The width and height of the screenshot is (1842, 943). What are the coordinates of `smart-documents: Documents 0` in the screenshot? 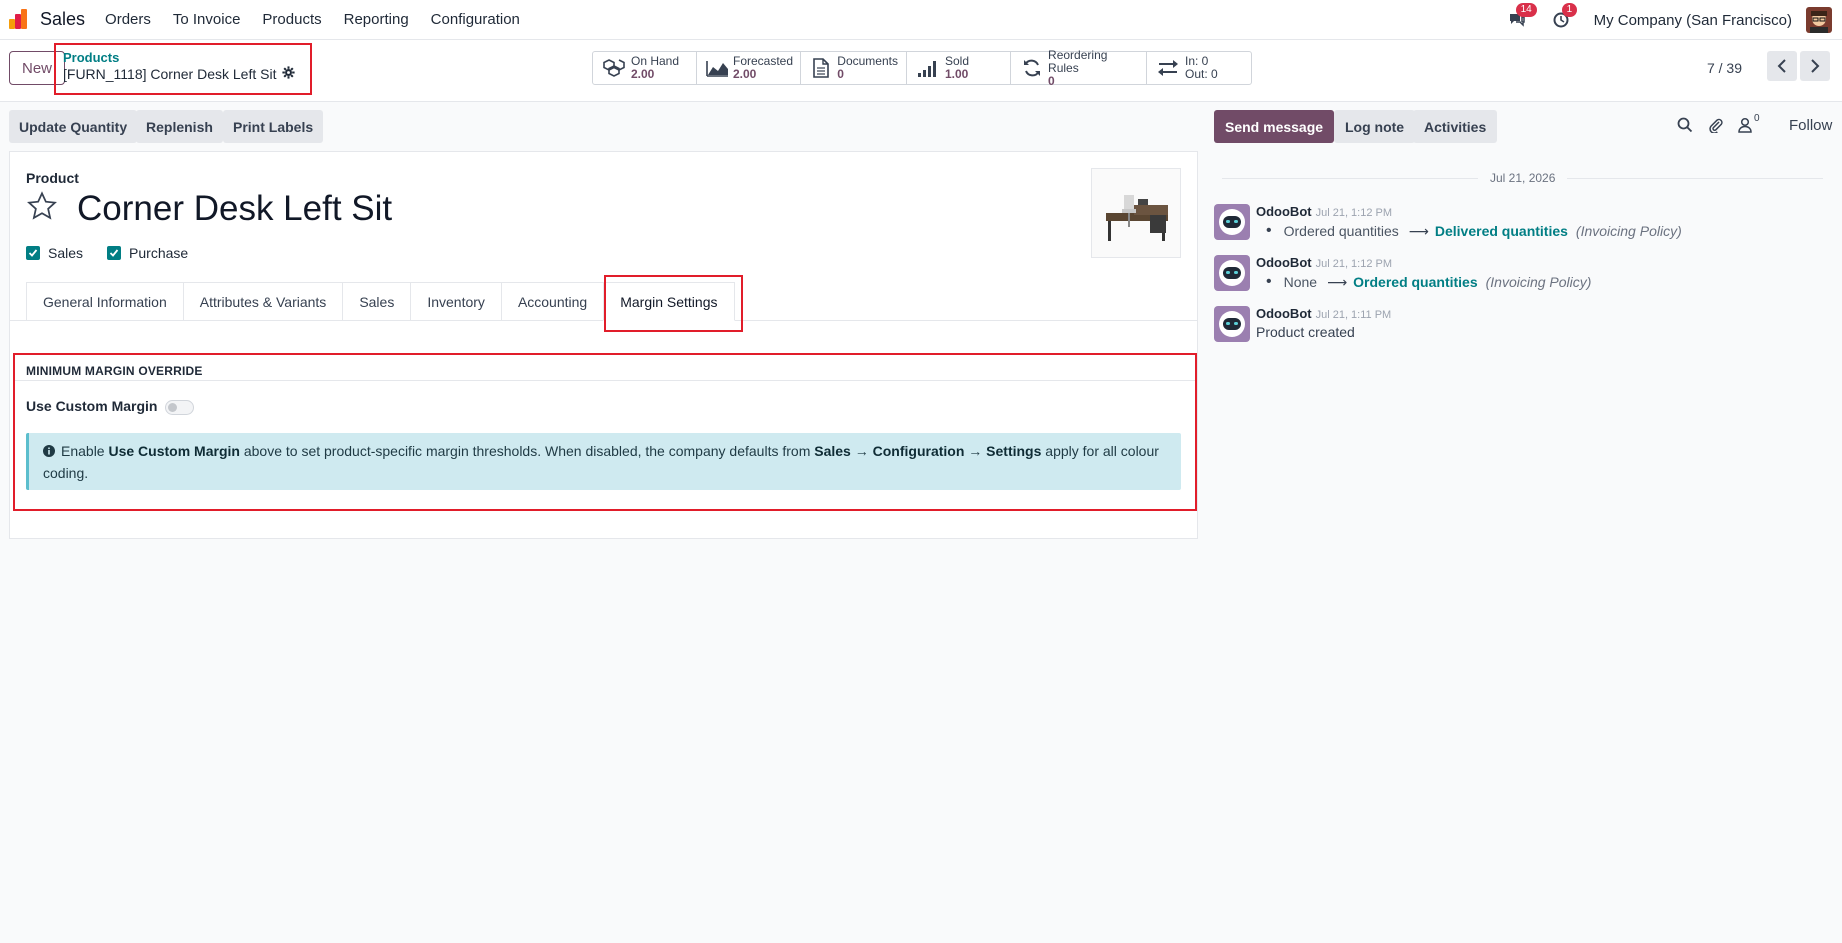 It's located at (854, 68).